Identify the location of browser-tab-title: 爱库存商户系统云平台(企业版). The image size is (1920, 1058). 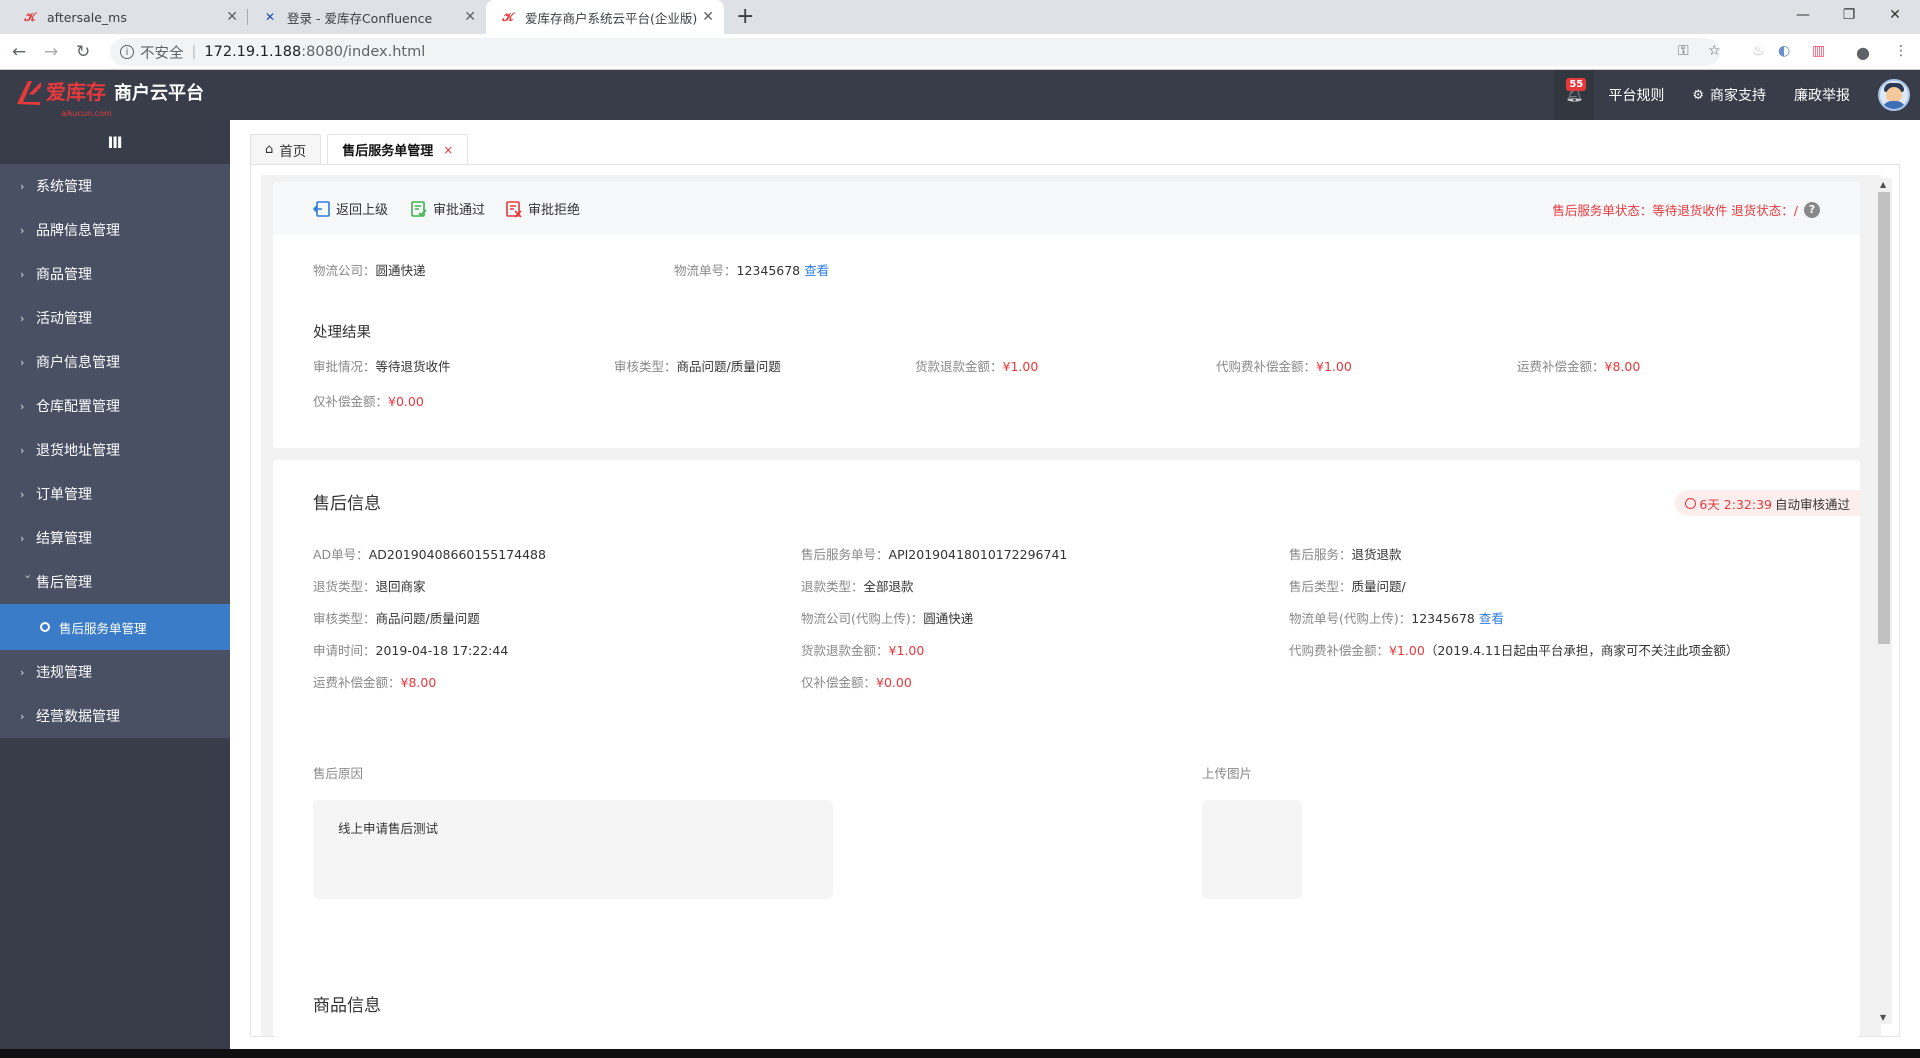
(611, 18).